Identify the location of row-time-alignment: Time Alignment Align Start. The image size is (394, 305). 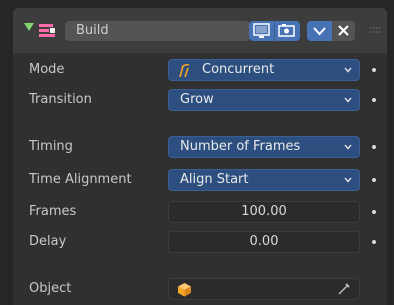
(200, 180).